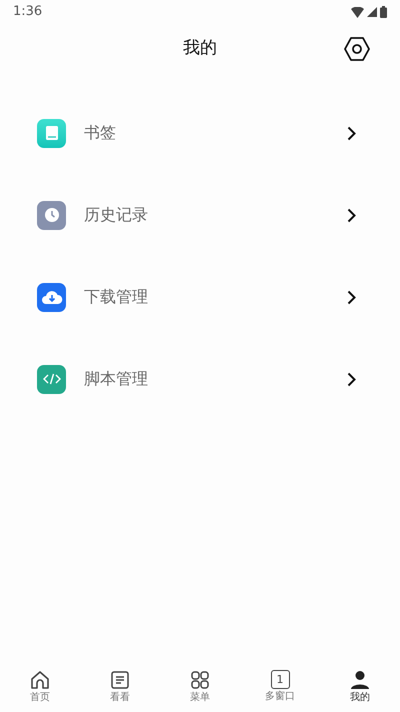 This screenshot has width=400, height=712. Describe the element at coordinates (51, 379) in the screenshot. I see `code-icon` at that location.